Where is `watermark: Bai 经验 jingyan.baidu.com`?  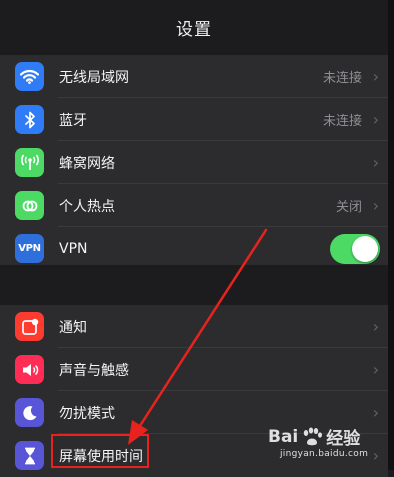 watermark: Bai 经验 jingyan.baidu.com is located at coordinates (318, 442).